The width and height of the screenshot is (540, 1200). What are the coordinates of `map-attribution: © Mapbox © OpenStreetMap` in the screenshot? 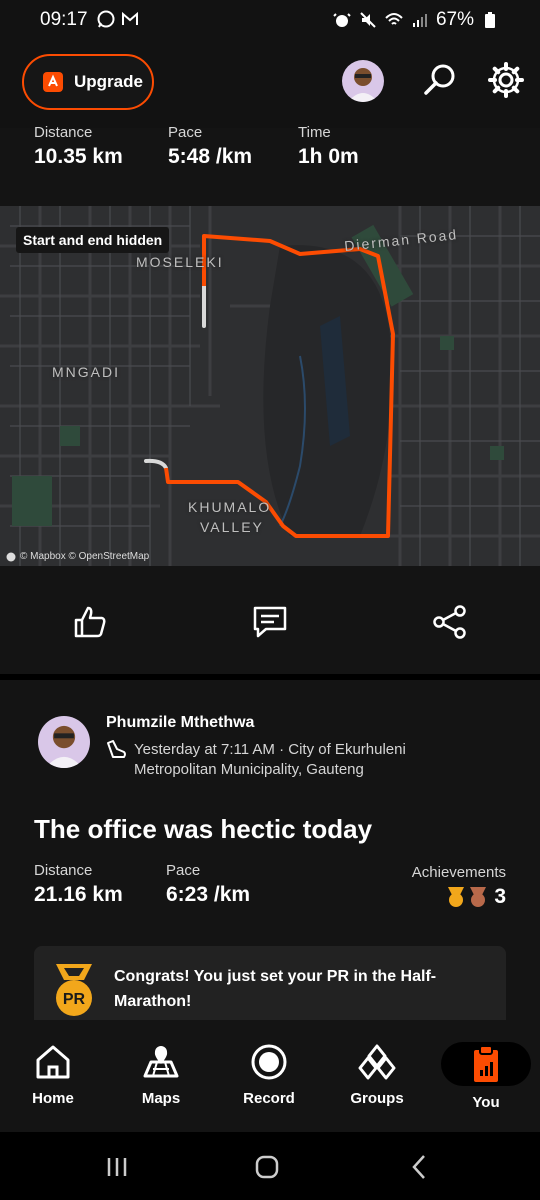 It's located at (77, 556).